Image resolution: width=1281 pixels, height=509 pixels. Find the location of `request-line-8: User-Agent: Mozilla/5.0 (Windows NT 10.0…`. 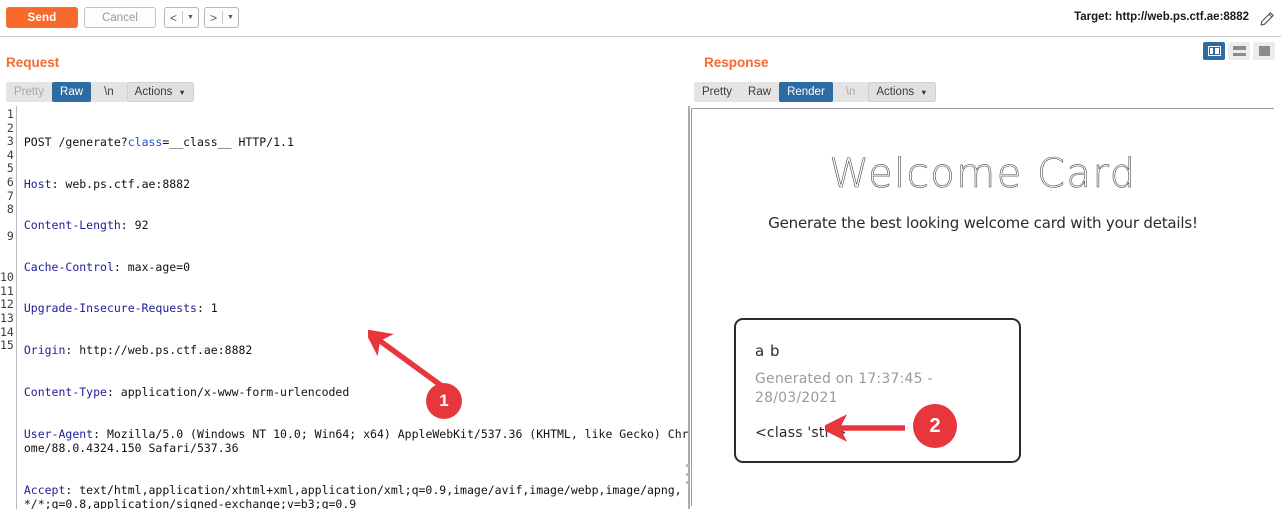

request-line-8: User-Agent: Mozilla/5.0 (Windows NT 10.0… is located at coordinates (355, 441).